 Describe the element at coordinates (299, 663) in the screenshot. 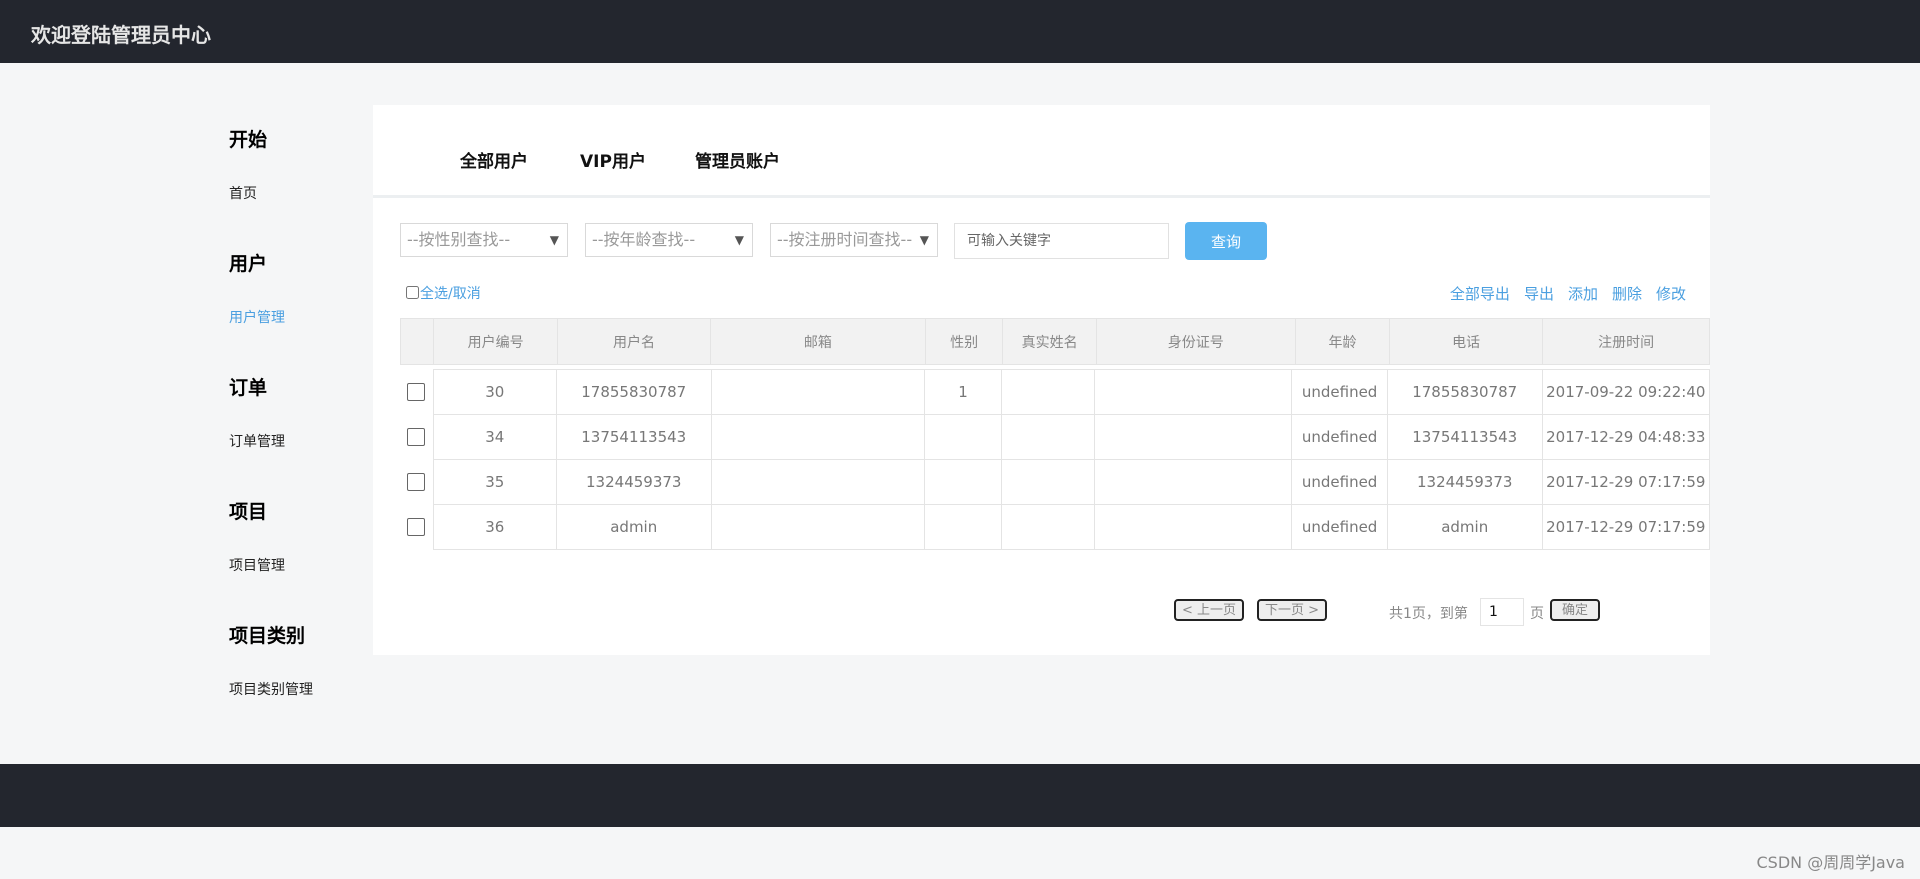

I see `sidebar-group-project-category: 项目类别 项目类别管理` at that location.